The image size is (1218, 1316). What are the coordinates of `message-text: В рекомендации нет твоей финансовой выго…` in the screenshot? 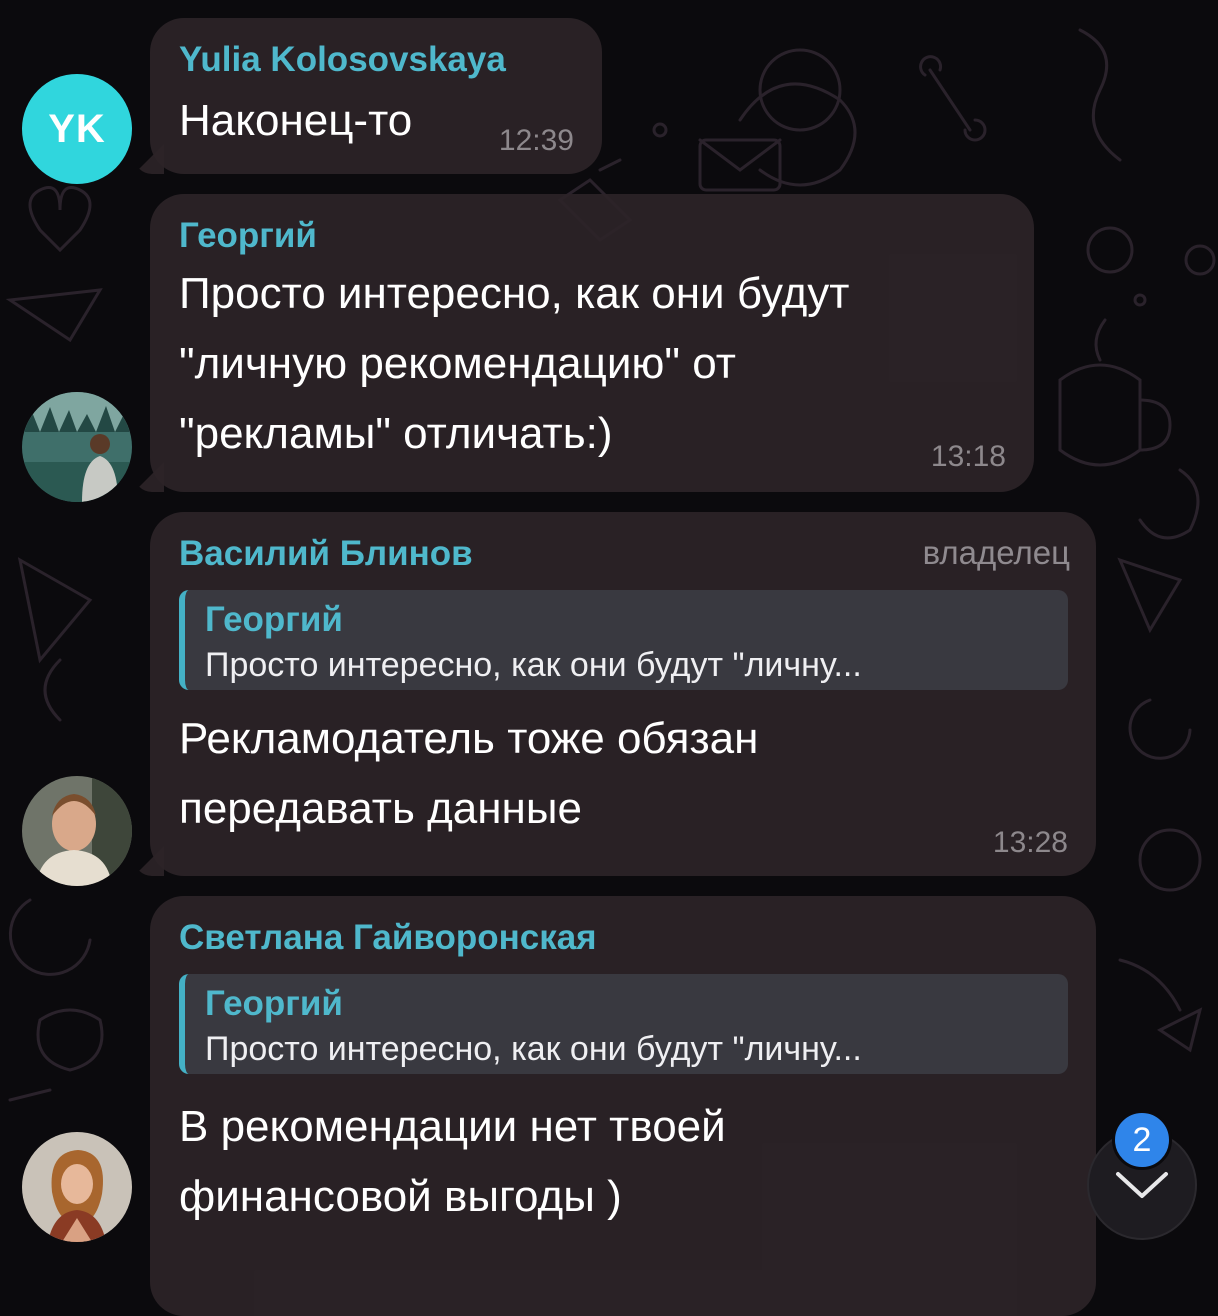 It's located at (452, 1161).